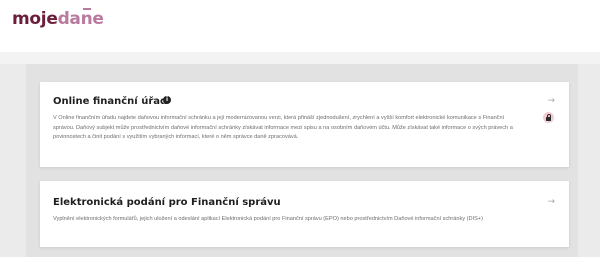 This screenshot has width=600, height=257. What do you see at coordinates (86, 9) in the screenshot?
I see `logo-macron` at bounding box center [86, 9].